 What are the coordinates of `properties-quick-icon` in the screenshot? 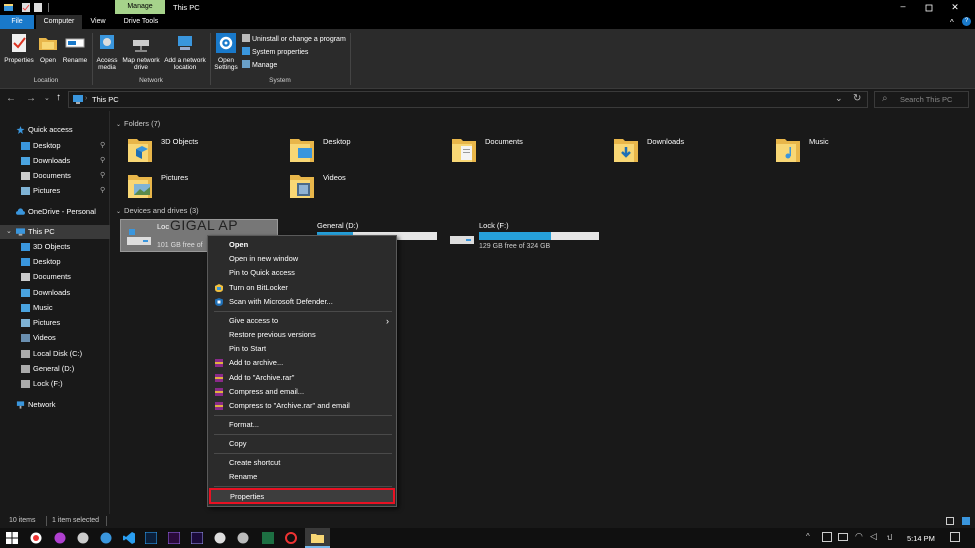 It's located at (26, 7).